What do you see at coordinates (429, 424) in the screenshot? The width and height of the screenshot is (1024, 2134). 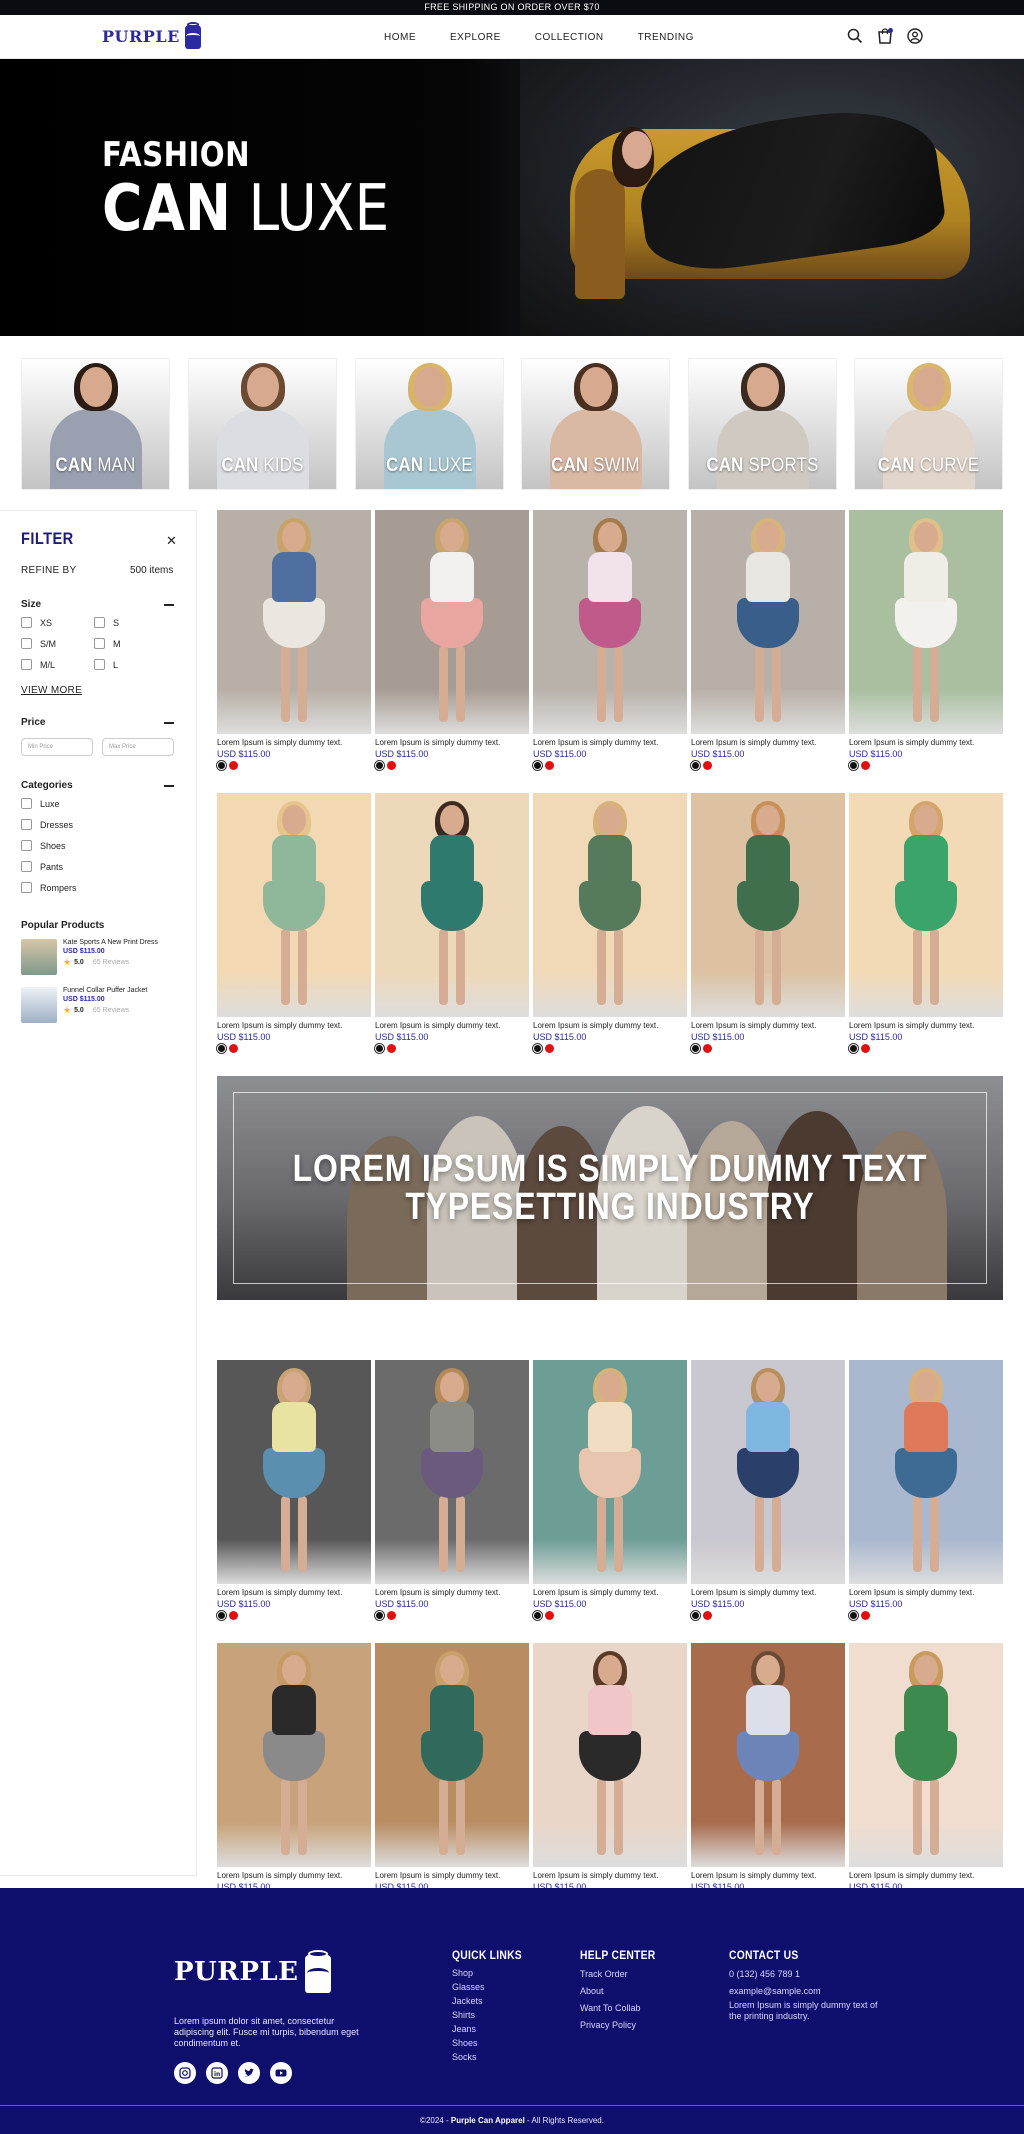 I see `category-tile-luxe: CAN LUXE` at bounding box center [429, 424].